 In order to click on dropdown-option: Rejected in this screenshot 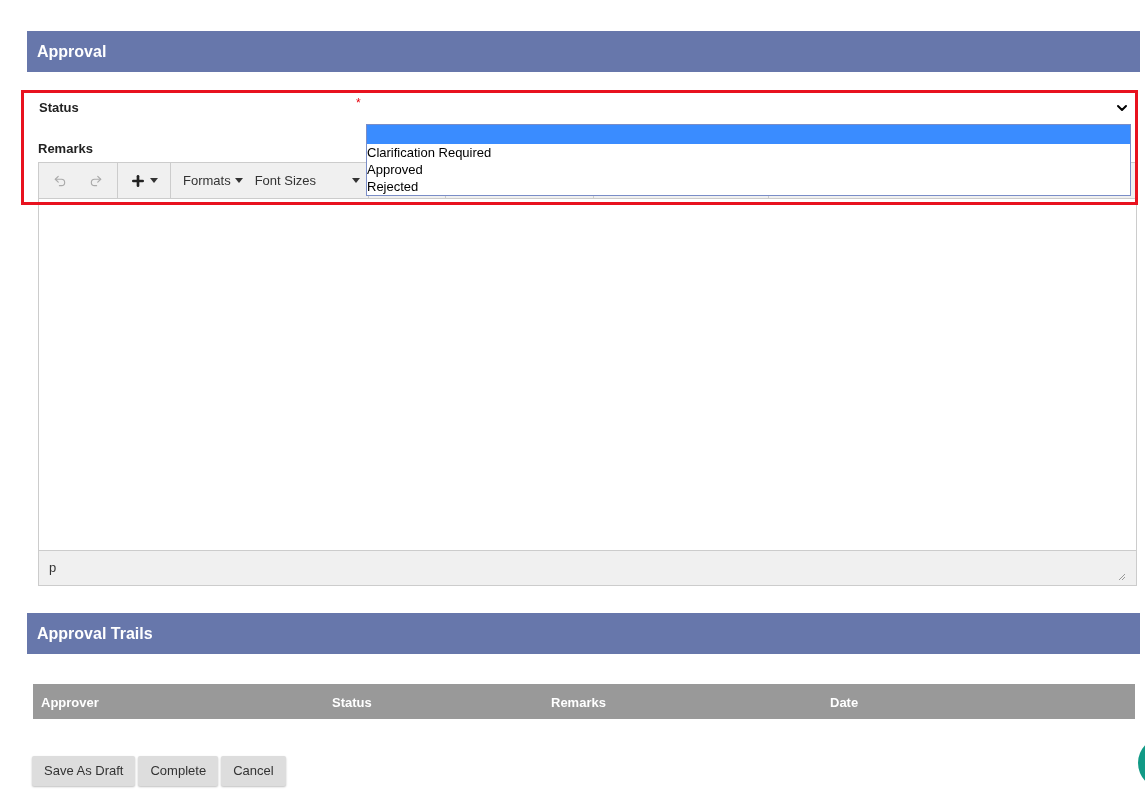, I will do `click(748, 186)`.